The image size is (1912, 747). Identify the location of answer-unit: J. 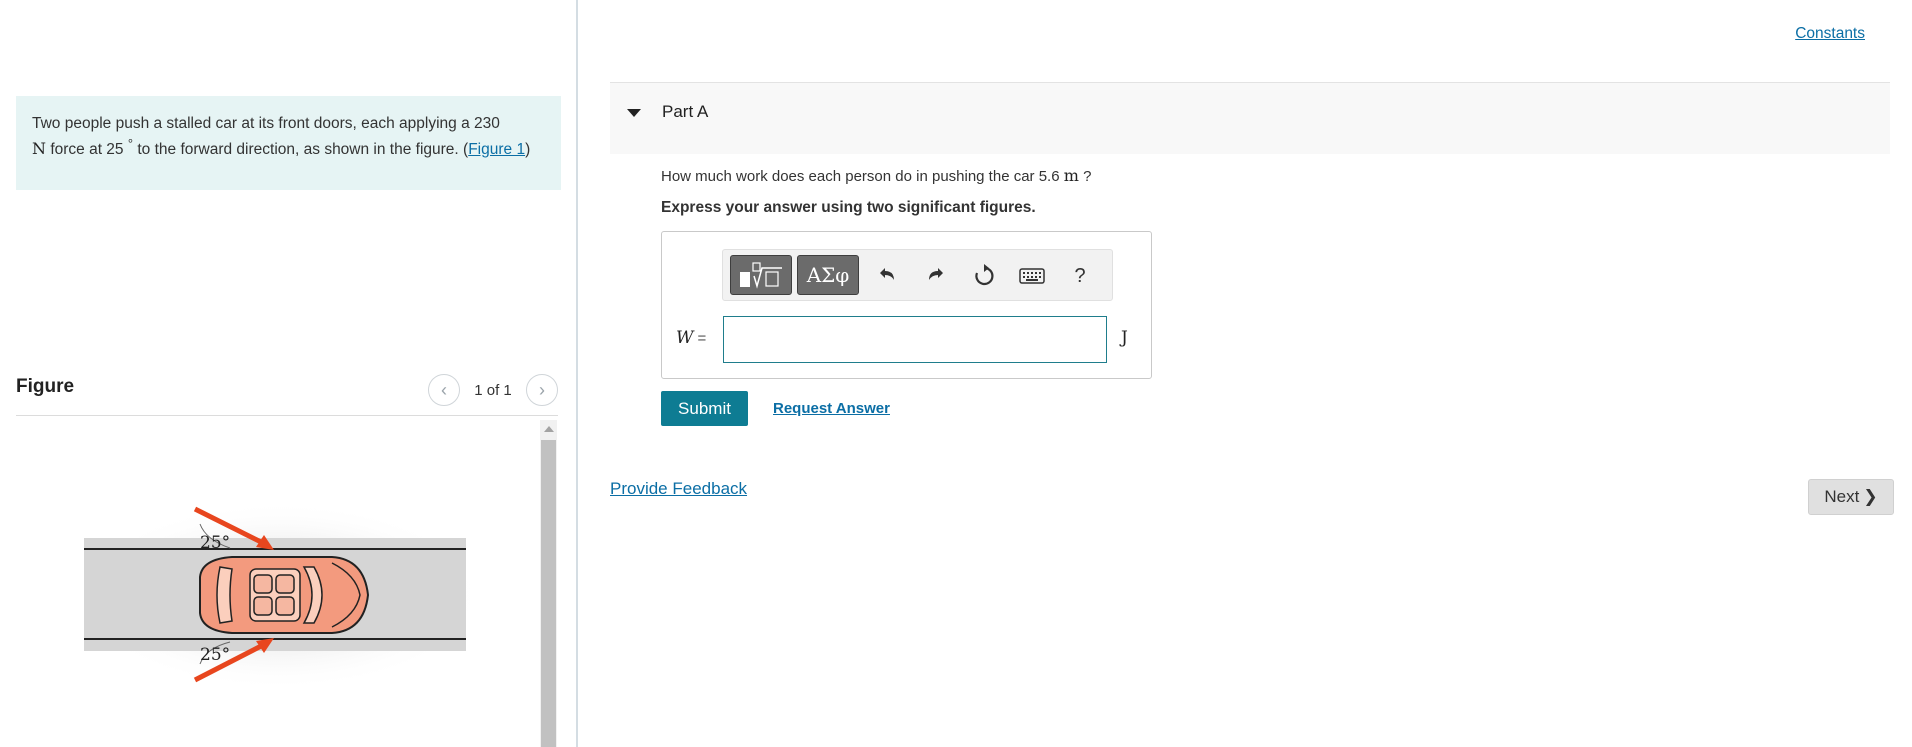
(1124, 338).